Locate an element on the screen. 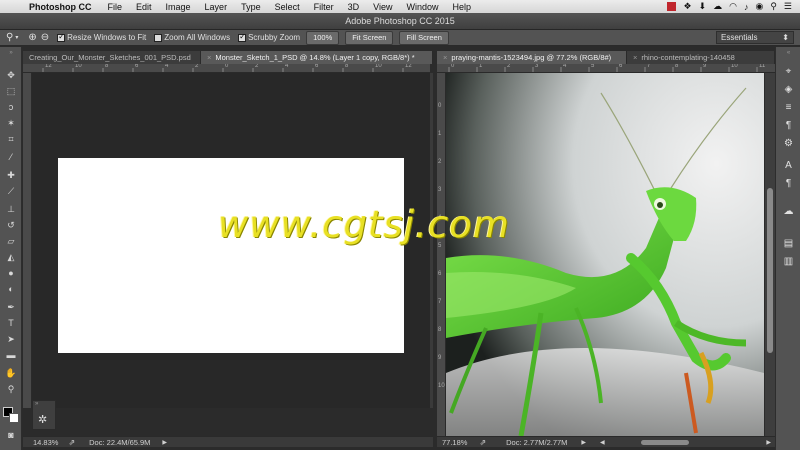 This screenshot has width=800, height=450. left-zoom-level: 14.83% is located at coordinates (45, 442).